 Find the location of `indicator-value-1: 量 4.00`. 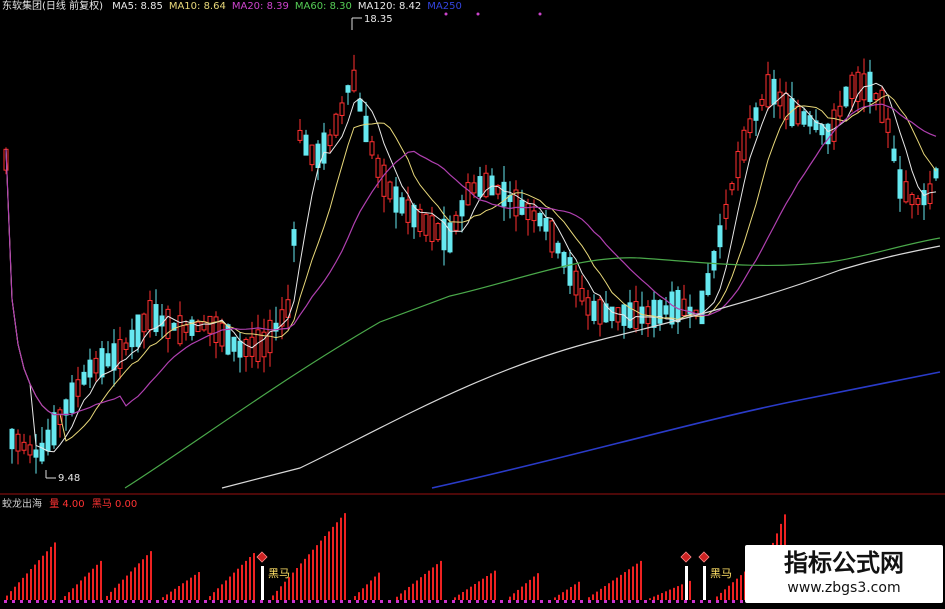

indicator-value-1: 量 4.00 is located at coordinates (67, 504).